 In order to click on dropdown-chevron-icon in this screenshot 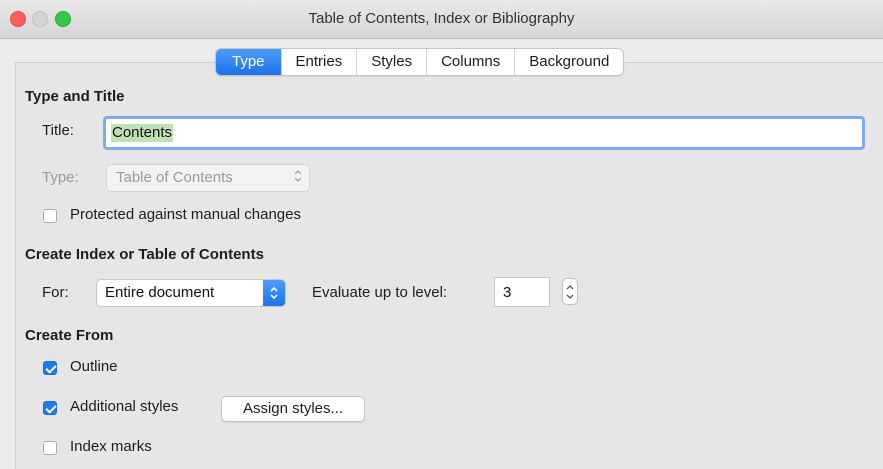, I will do `click(274, 293)`.